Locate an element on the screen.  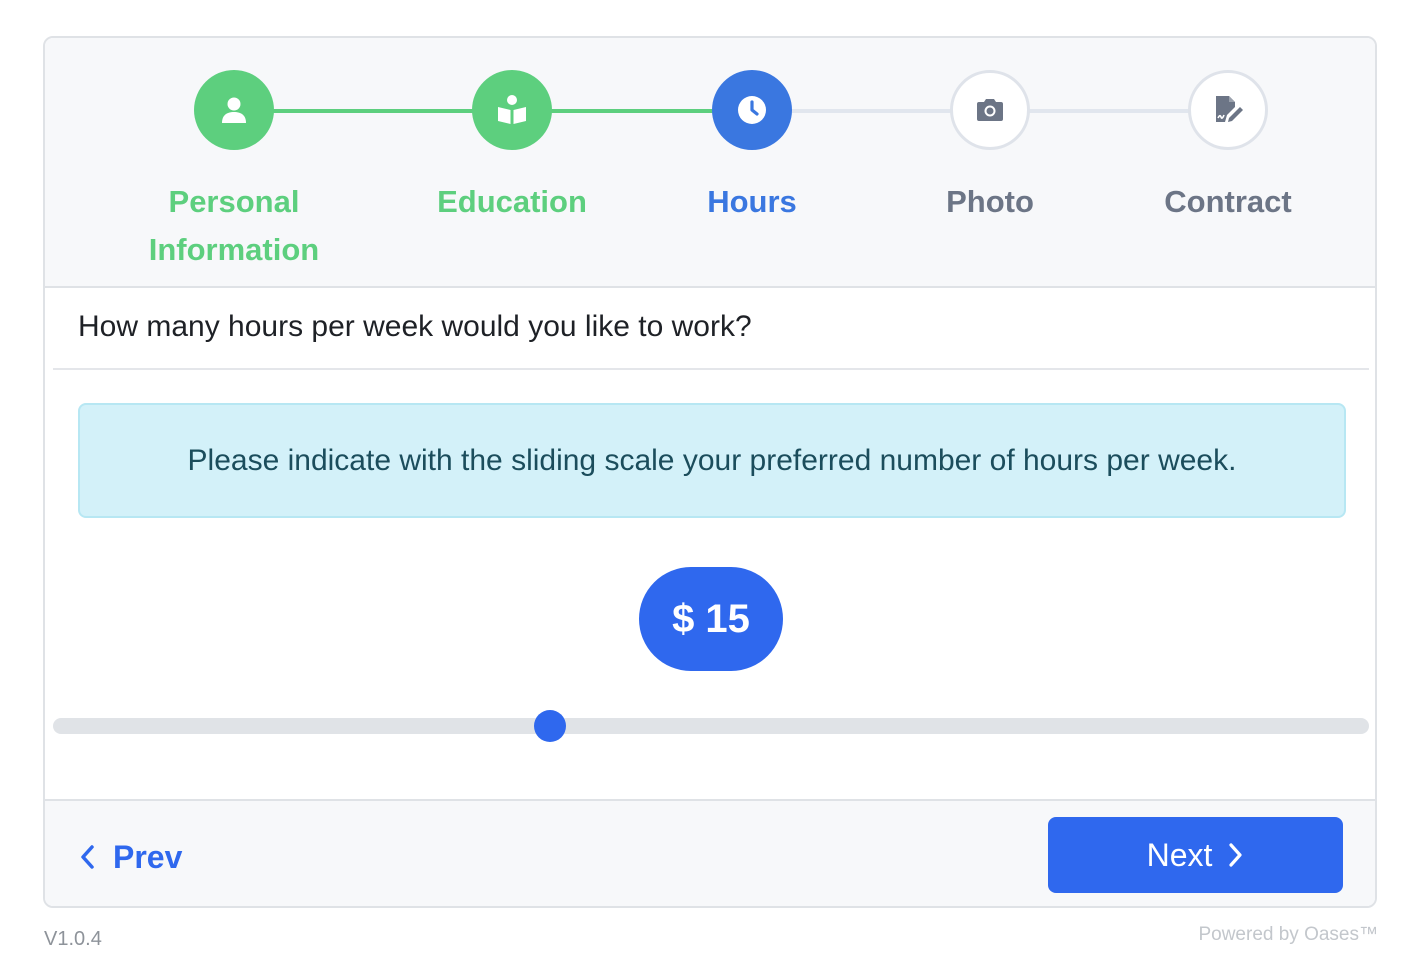
step-label: Photo is located at coordinates (990, 201).